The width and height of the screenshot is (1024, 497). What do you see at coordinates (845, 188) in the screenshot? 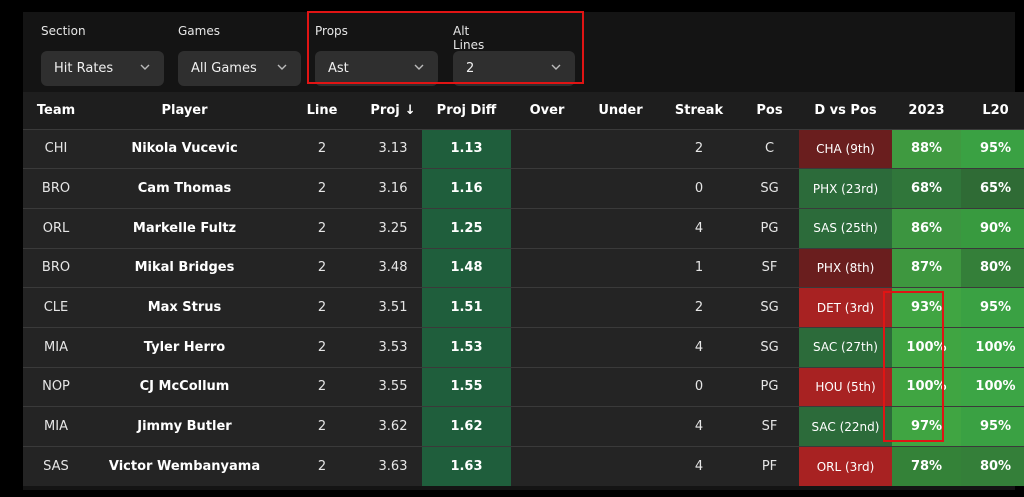
I see `d-vs-pos-cell: PHX (23rd)` at bounding box center [845, 188].